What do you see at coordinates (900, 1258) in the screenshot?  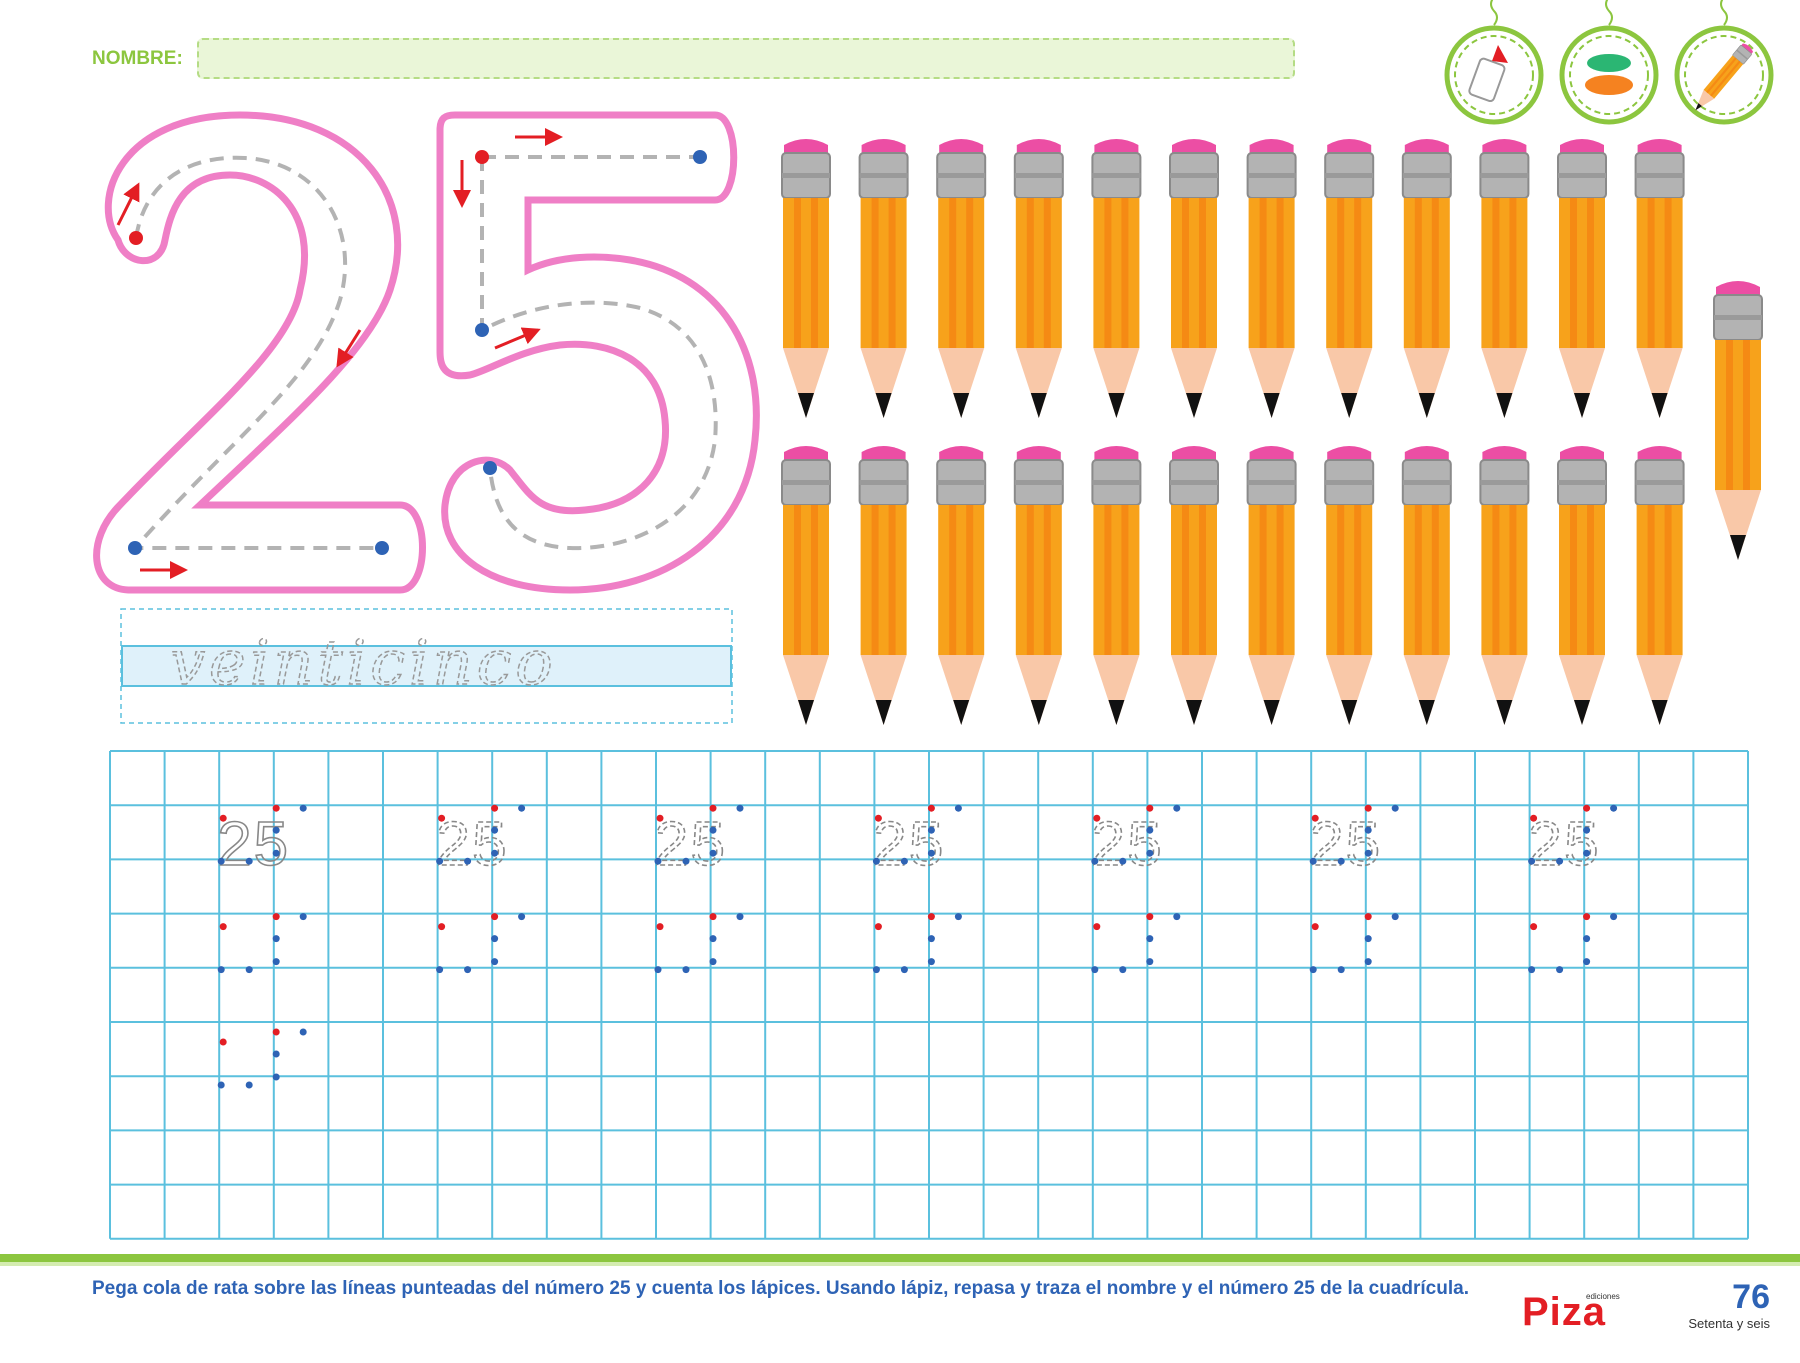 I see `footer-divider` at bounding box center [900, 1258].